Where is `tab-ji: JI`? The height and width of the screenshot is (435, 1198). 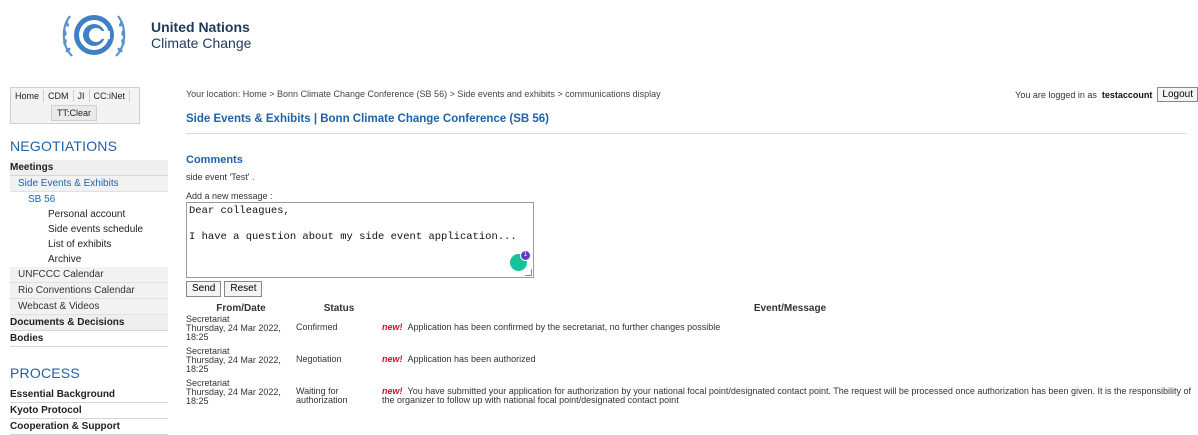 tab-ji: JI is located at coordinates (82, 96).